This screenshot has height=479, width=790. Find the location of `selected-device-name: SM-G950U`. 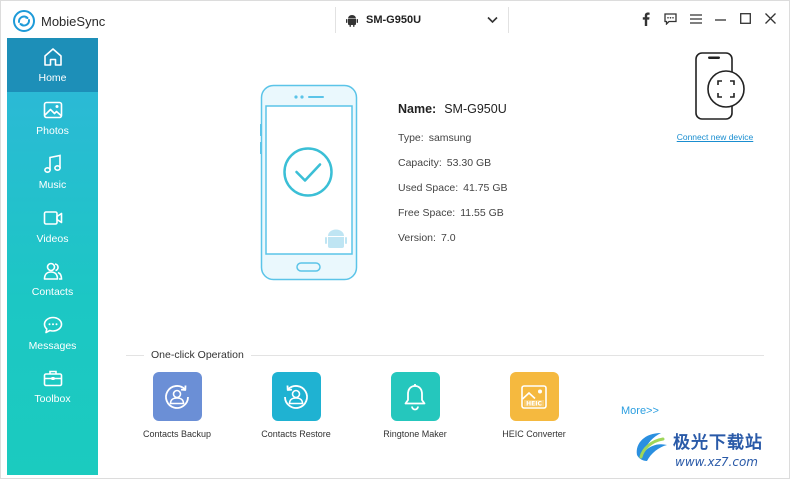

selected-device-name: SM-G950U is located at coordinates (394, 20).